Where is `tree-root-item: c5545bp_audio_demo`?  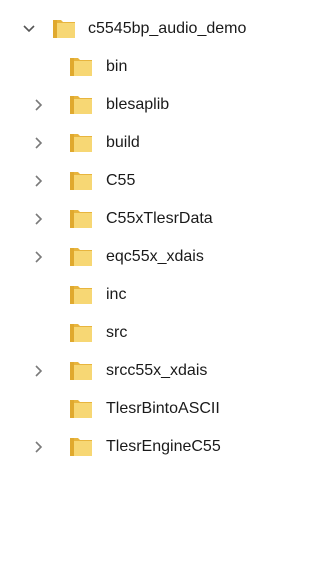
tree-root-item: c5545bp_audio_demo is located at coordinates (160, 29).